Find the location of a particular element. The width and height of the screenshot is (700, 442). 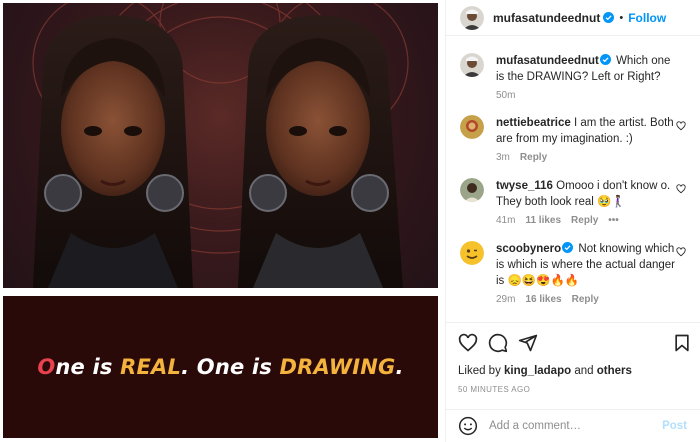

more-options-button: ••• is located at coordinates (613, 220).